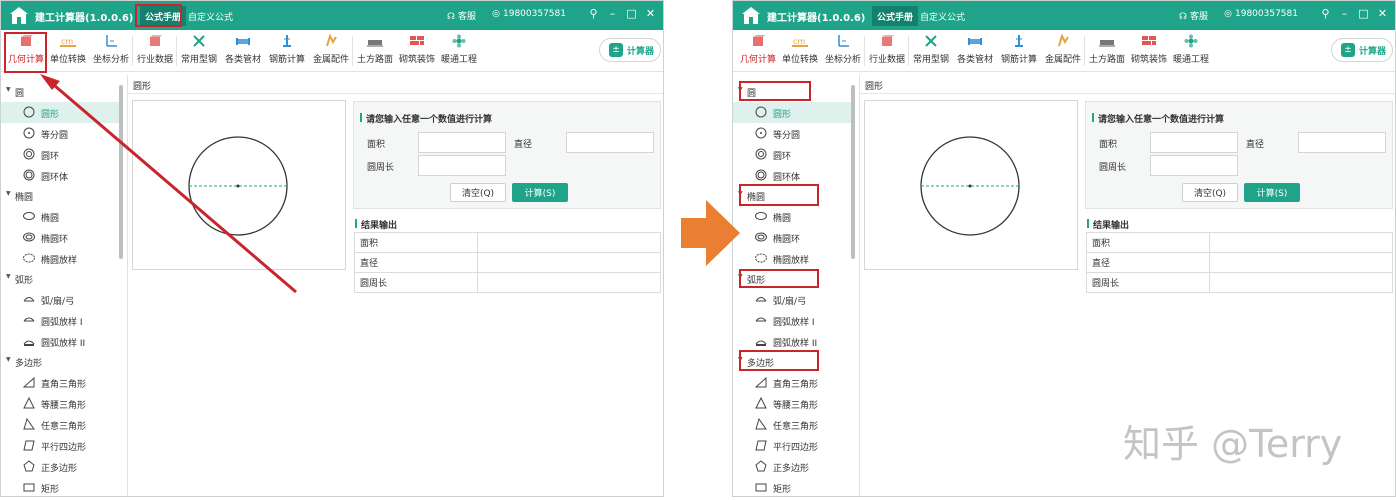 This screenshot has height=500, width=1396. Describe the element at coordinates (26, 43) in the screenshot. I see `cube-icon` at that location.